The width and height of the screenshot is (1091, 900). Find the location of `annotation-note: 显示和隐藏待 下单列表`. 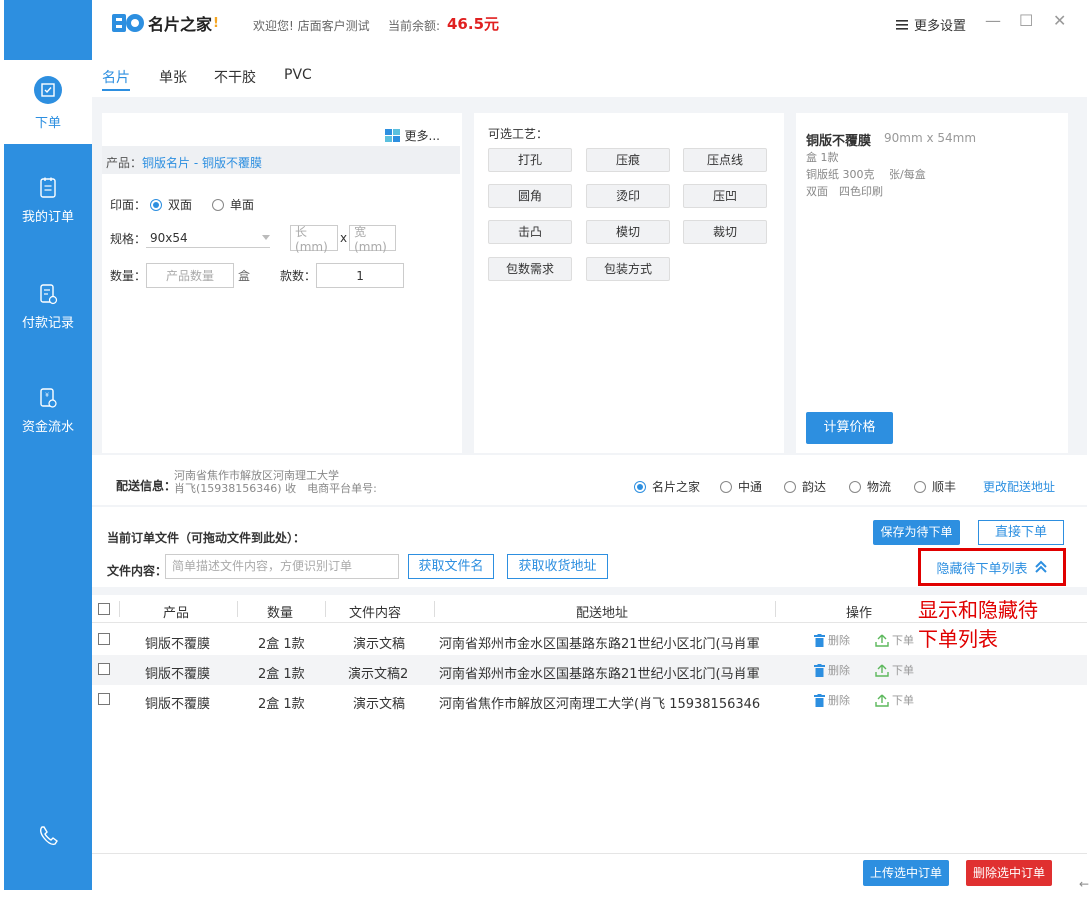

annotation-note: 显示和隐藏待 下单列表 is located at coordinates (998, 625).